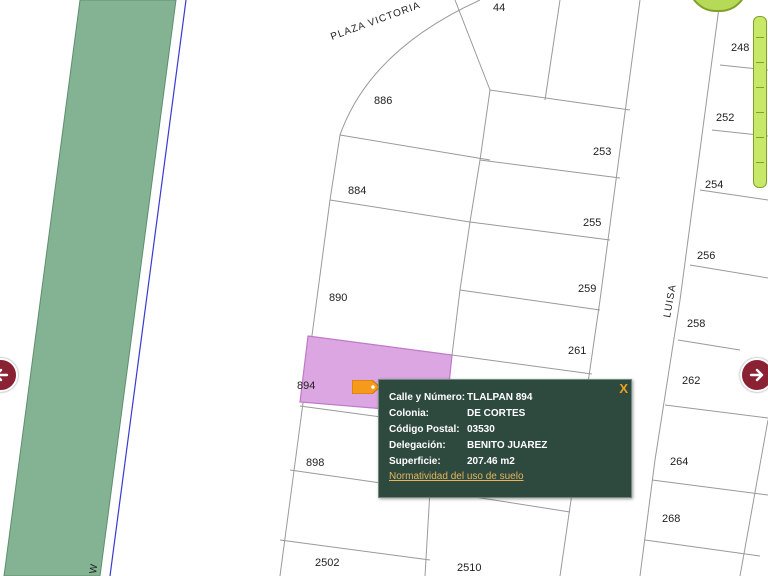 This screenshot has height=576, width=768. I want to click on info-value: 03530, so click(481, 429).